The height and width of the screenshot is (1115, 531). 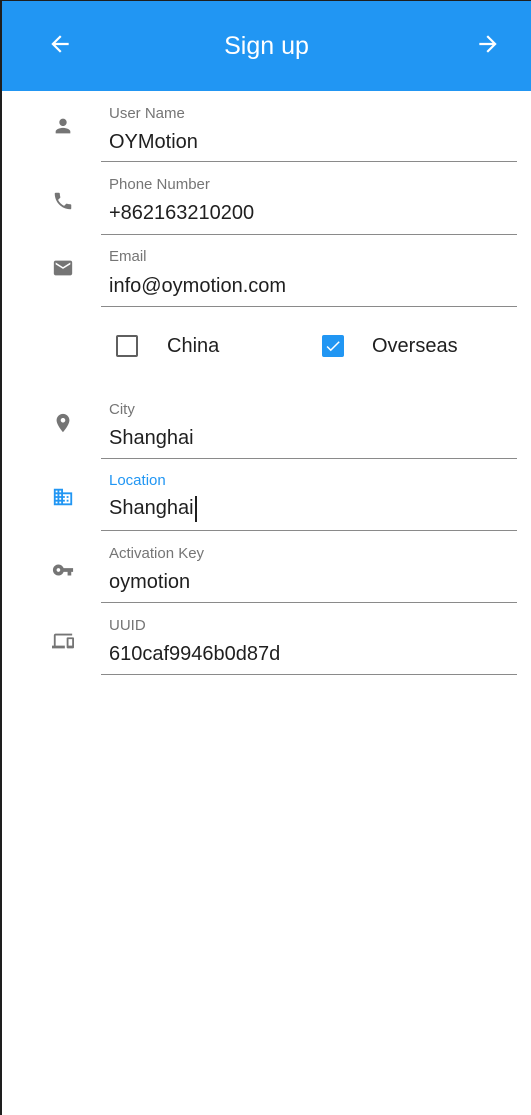 What do you see at coordinates (309, 142) in the screenshot?
I see `username-input` at bounding box center [309, 142].